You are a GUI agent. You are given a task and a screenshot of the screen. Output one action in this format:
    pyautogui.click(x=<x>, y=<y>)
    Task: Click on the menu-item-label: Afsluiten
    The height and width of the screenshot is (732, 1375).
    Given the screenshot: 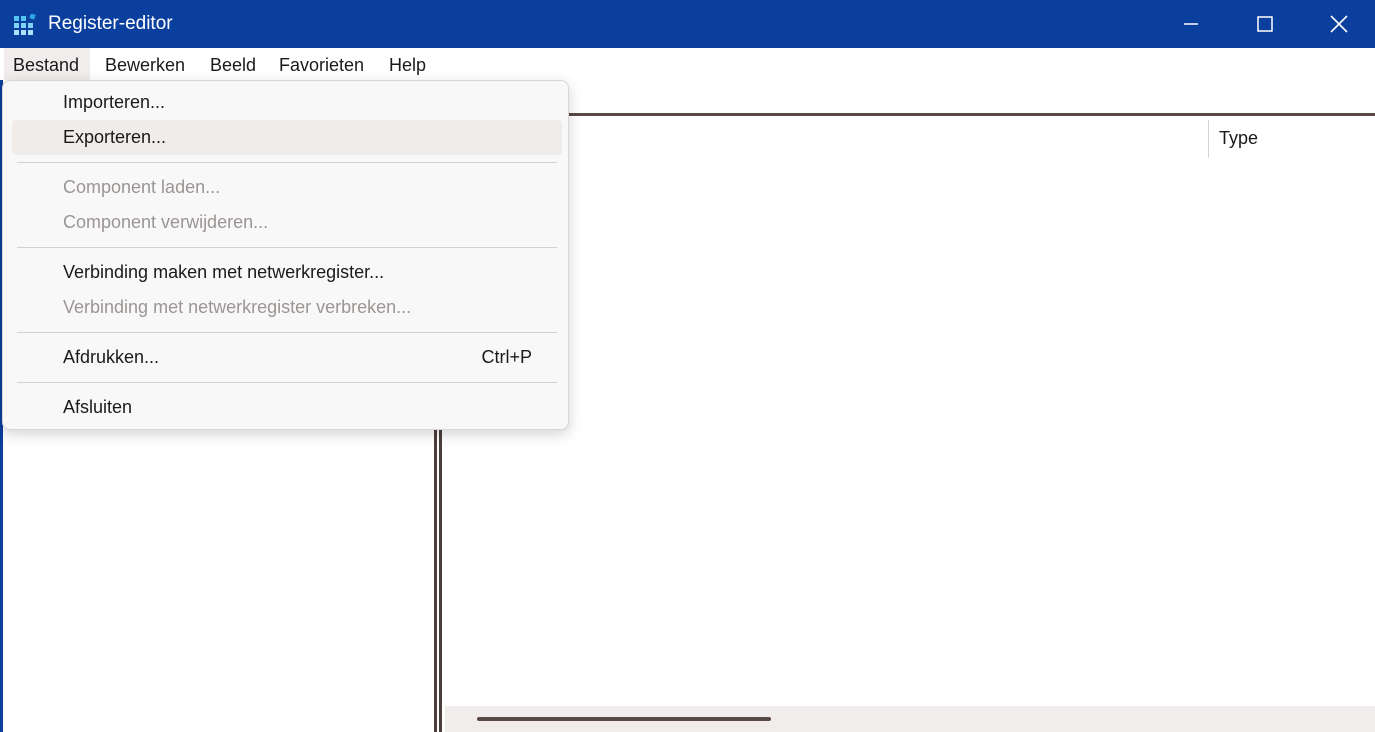 What is the action you would take?
    pyautogui.click(x=98, y=407)
    